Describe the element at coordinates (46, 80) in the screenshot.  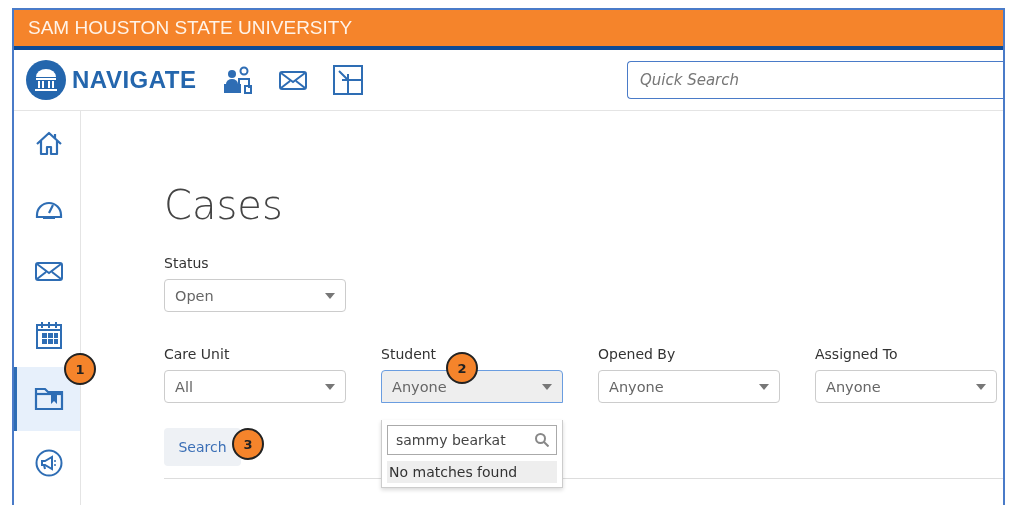
I see `university-logo-icon` at that location.